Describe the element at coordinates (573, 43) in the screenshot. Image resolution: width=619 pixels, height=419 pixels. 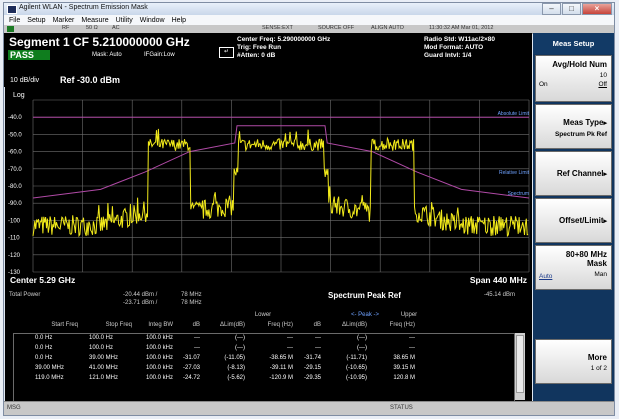
I see `softkey-menu-title: Meas Setup` at that location.